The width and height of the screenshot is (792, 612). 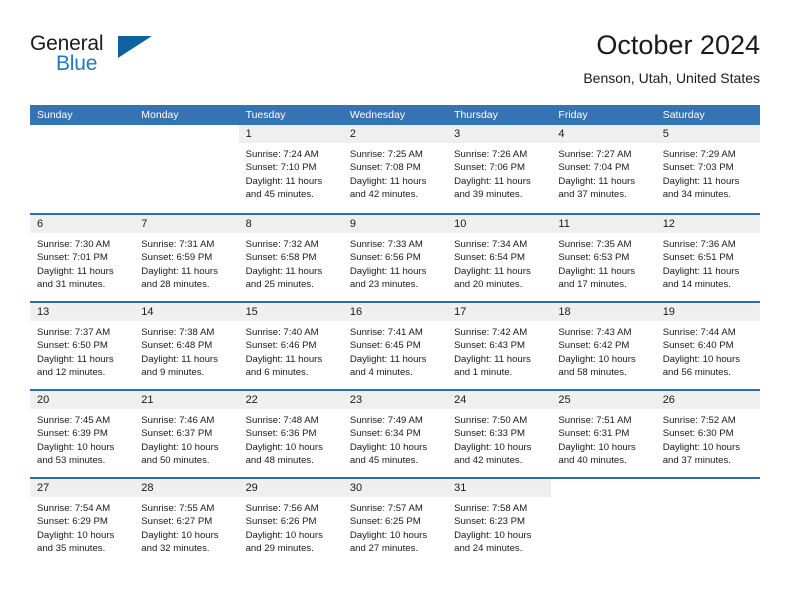 I want to click on day-number: 29, so click(x=290, y=488).